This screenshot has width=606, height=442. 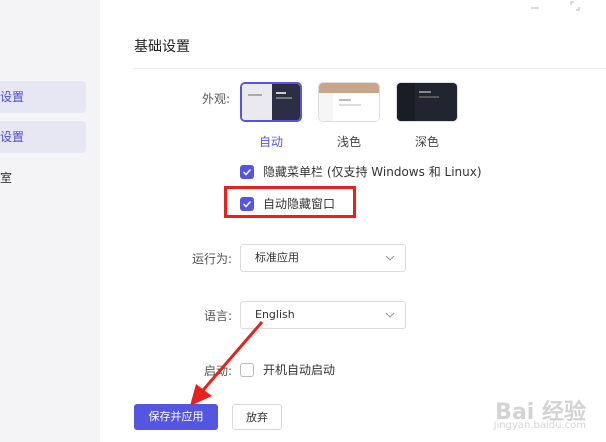 I want to click on hide-menu-bar-checkbox, so click(x=247, y=171).